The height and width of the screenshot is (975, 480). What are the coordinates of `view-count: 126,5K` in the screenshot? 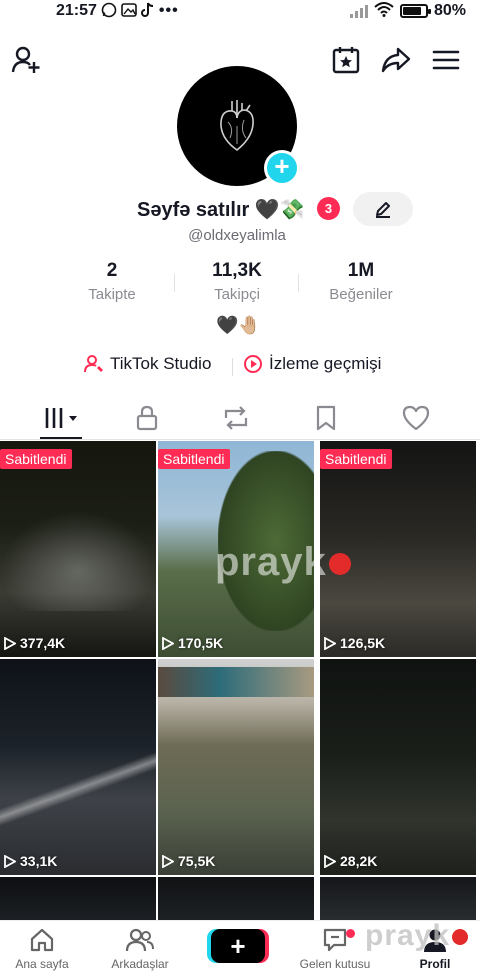 It's located at (354, 643).